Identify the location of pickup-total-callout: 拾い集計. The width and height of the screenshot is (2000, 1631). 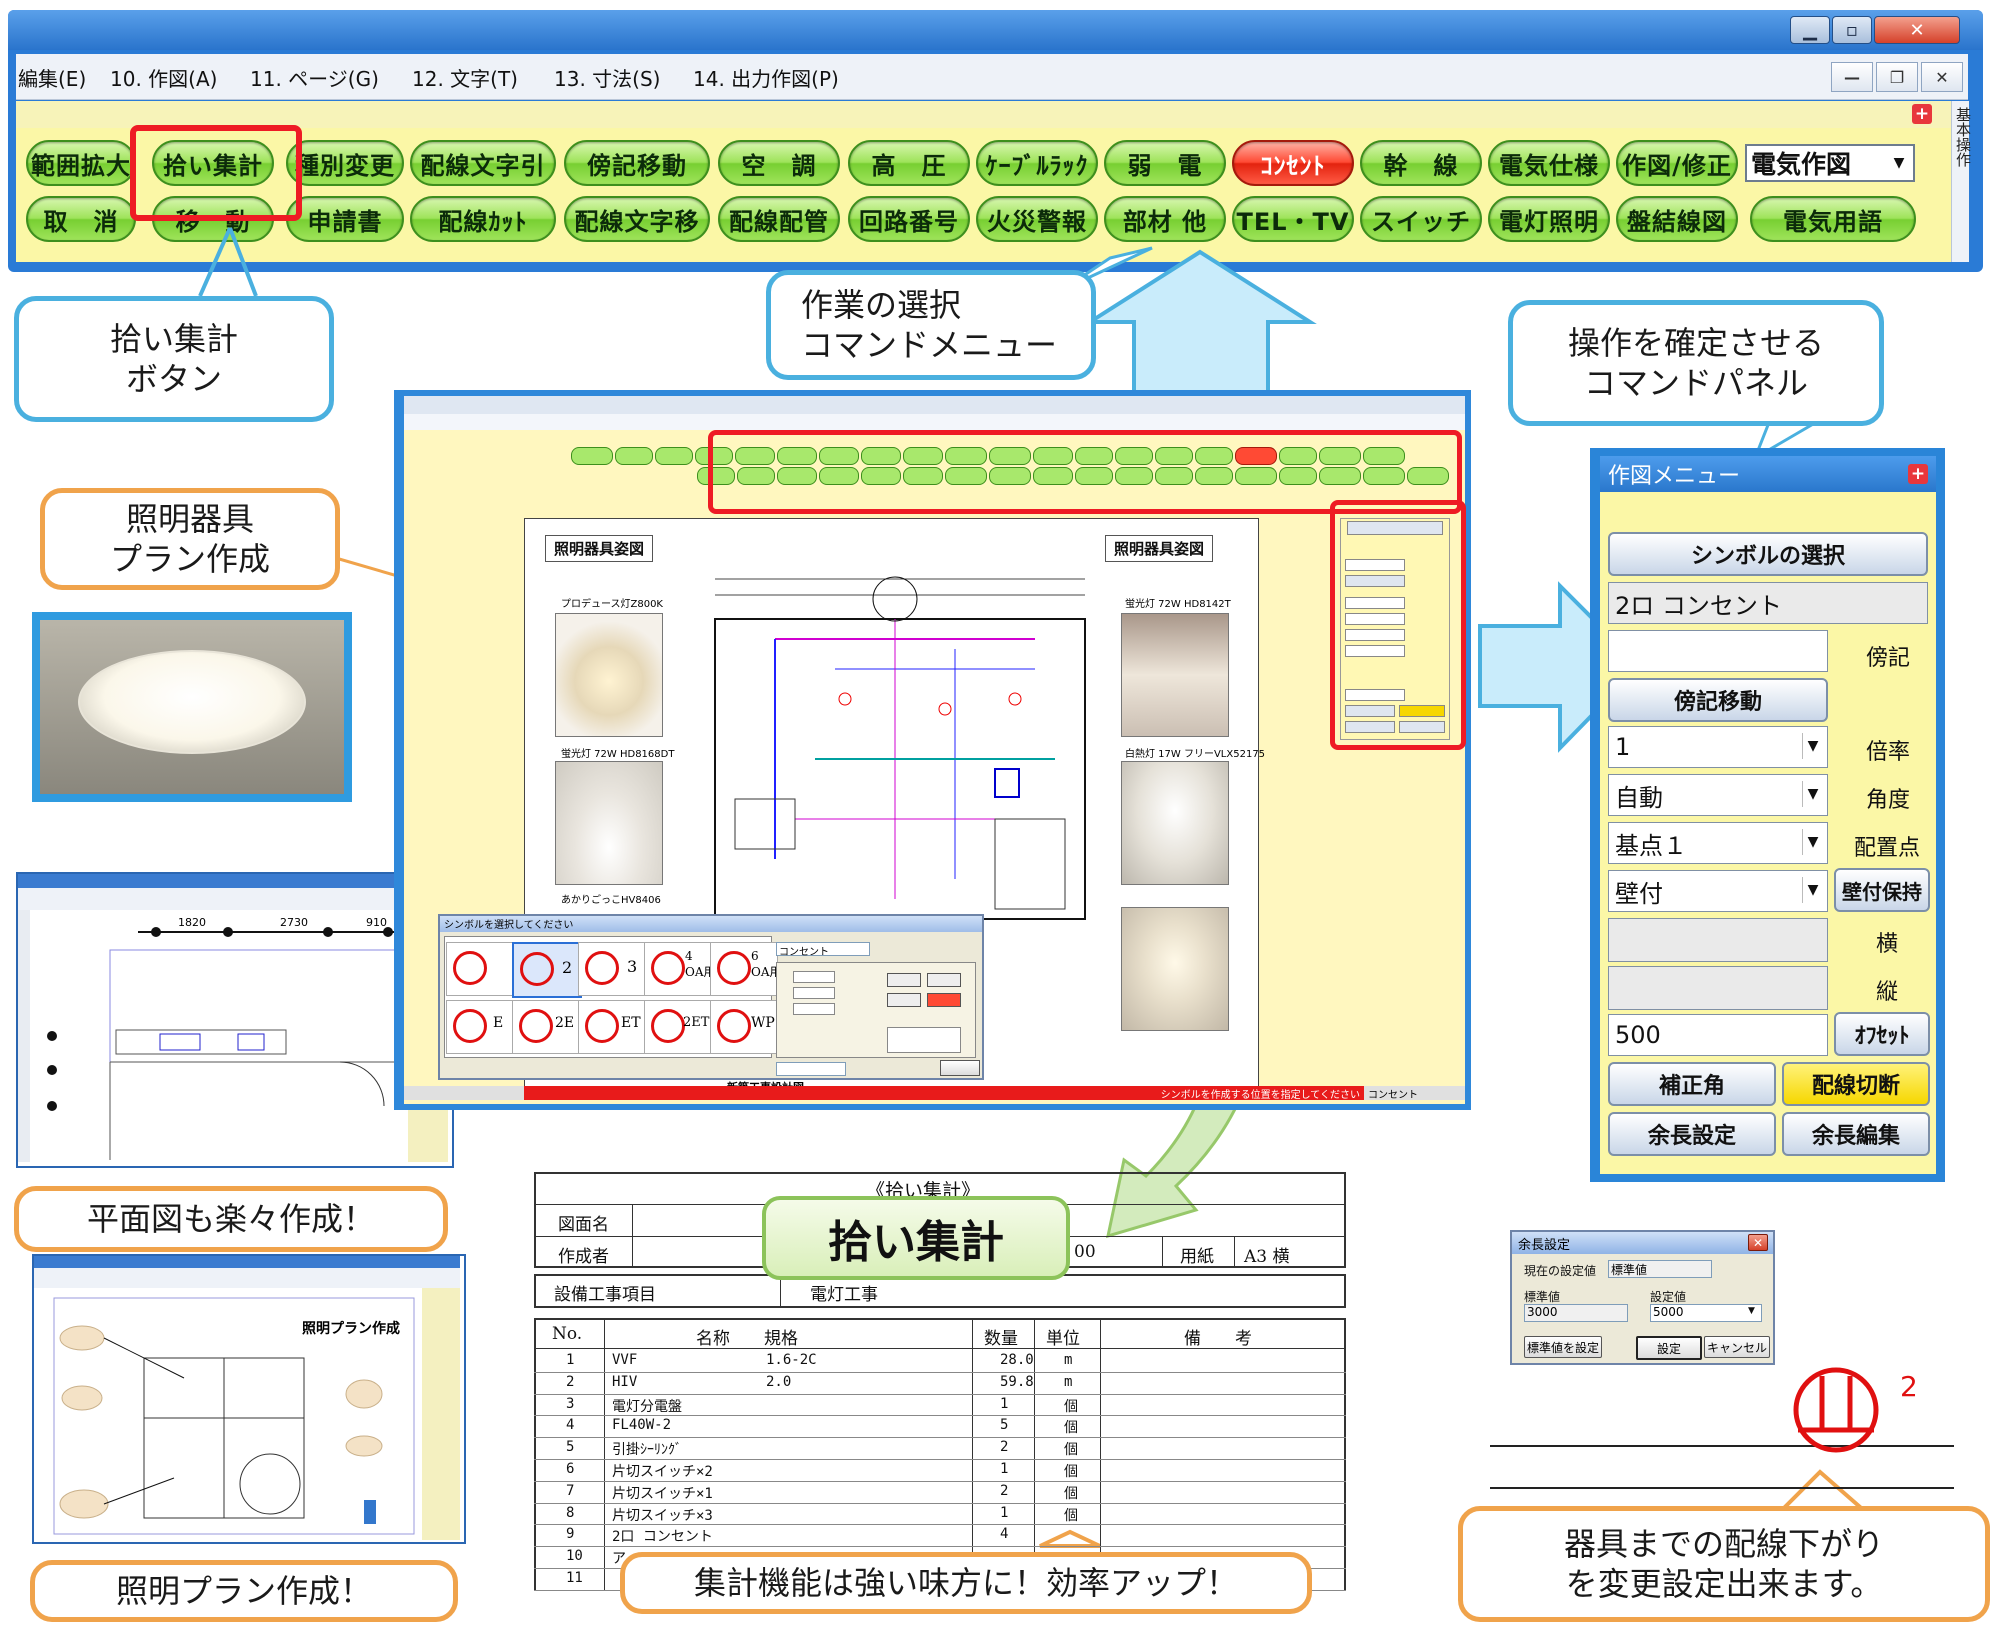
(916, 1238).